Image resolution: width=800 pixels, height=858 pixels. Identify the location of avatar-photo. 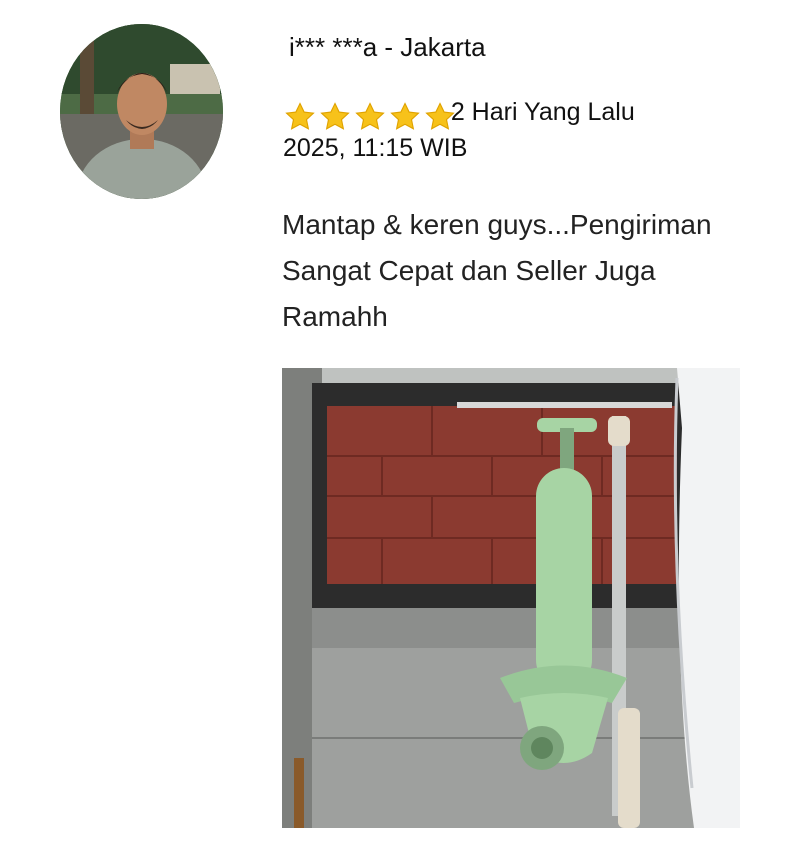
(141, 111).